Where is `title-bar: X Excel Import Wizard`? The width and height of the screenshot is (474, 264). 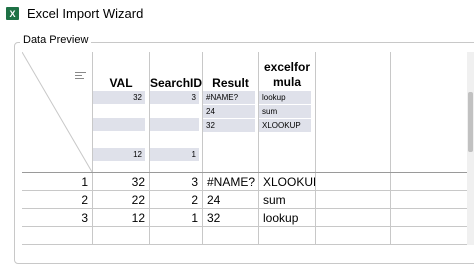 title-bar: X Excel Import Wizard is located at coordinates (237, 14).